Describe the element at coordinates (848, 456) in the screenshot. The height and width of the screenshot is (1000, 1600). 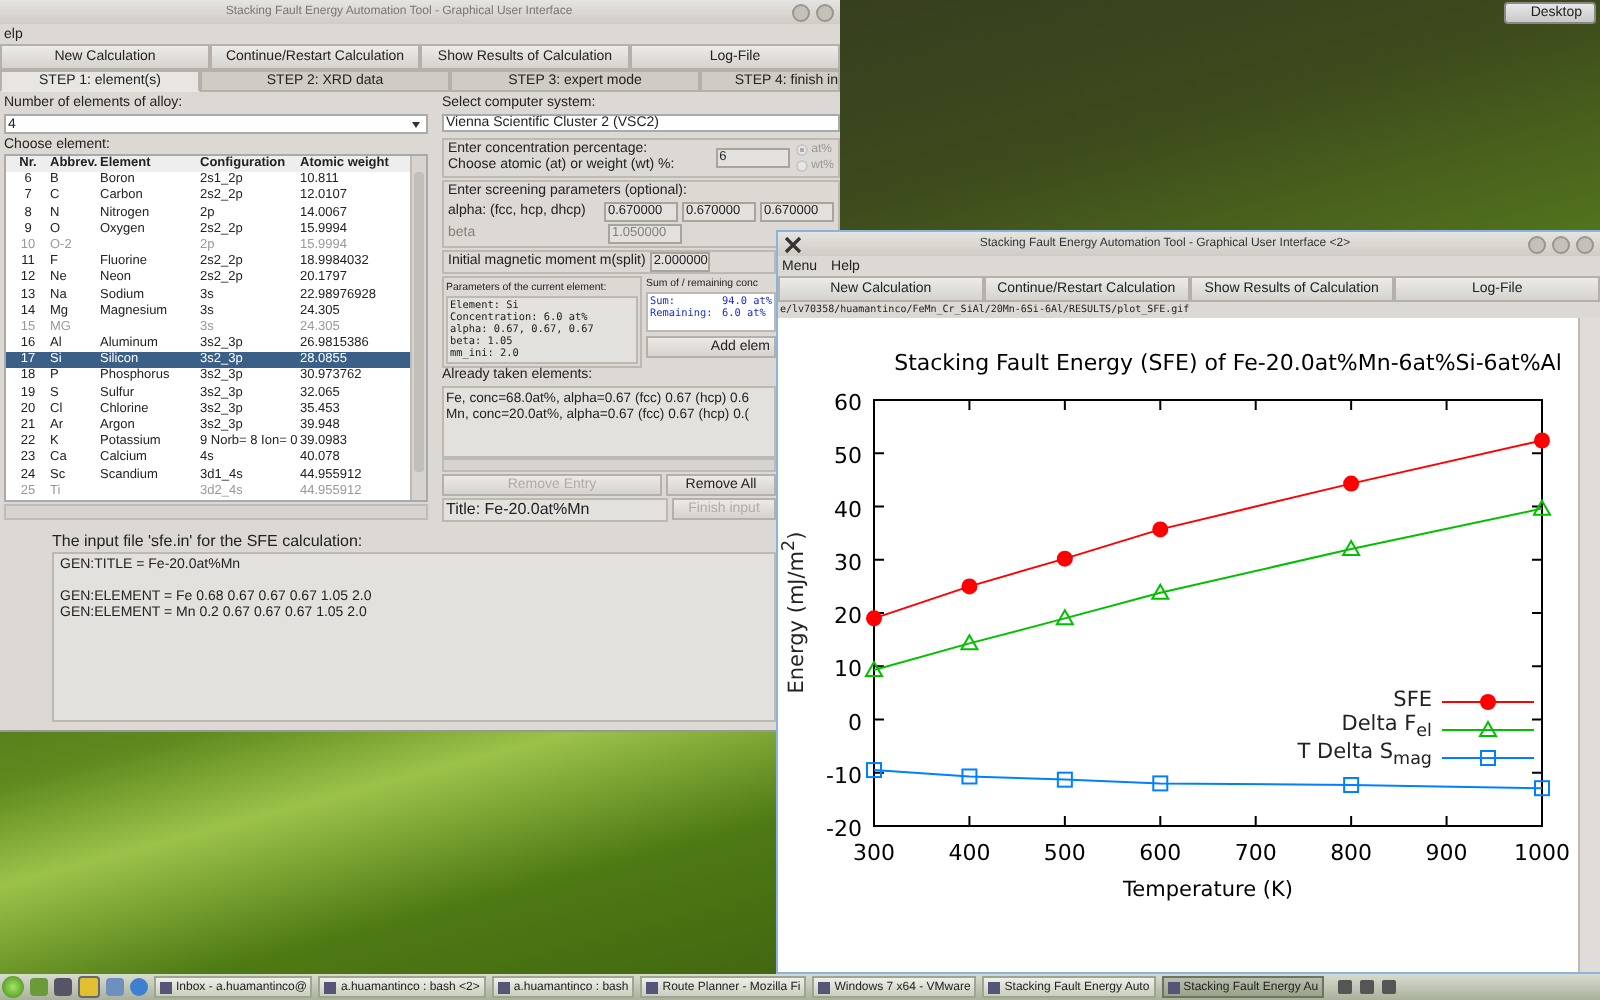
I see `axis-tick-label: 50` at that location.